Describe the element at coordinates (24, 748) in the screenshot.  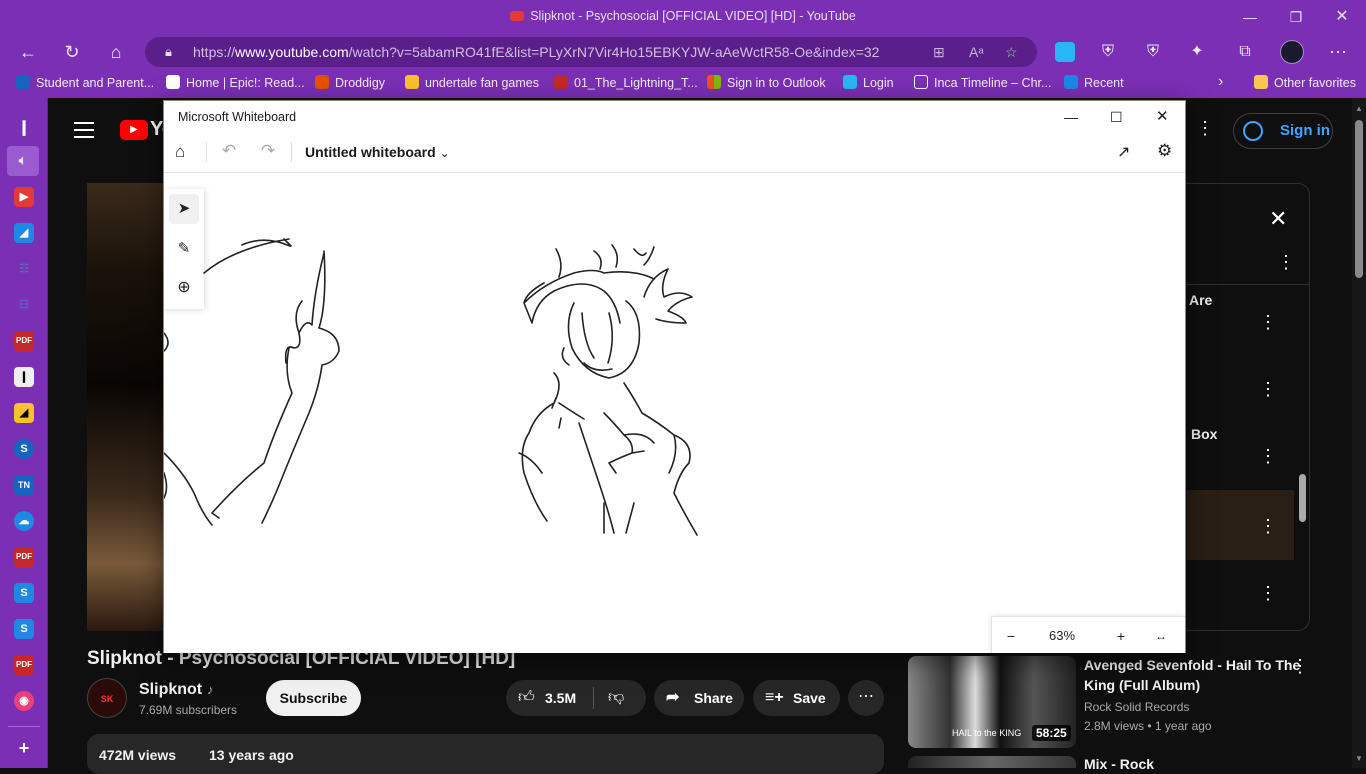
I see `add-sidebar-app-icon: +` at that location.